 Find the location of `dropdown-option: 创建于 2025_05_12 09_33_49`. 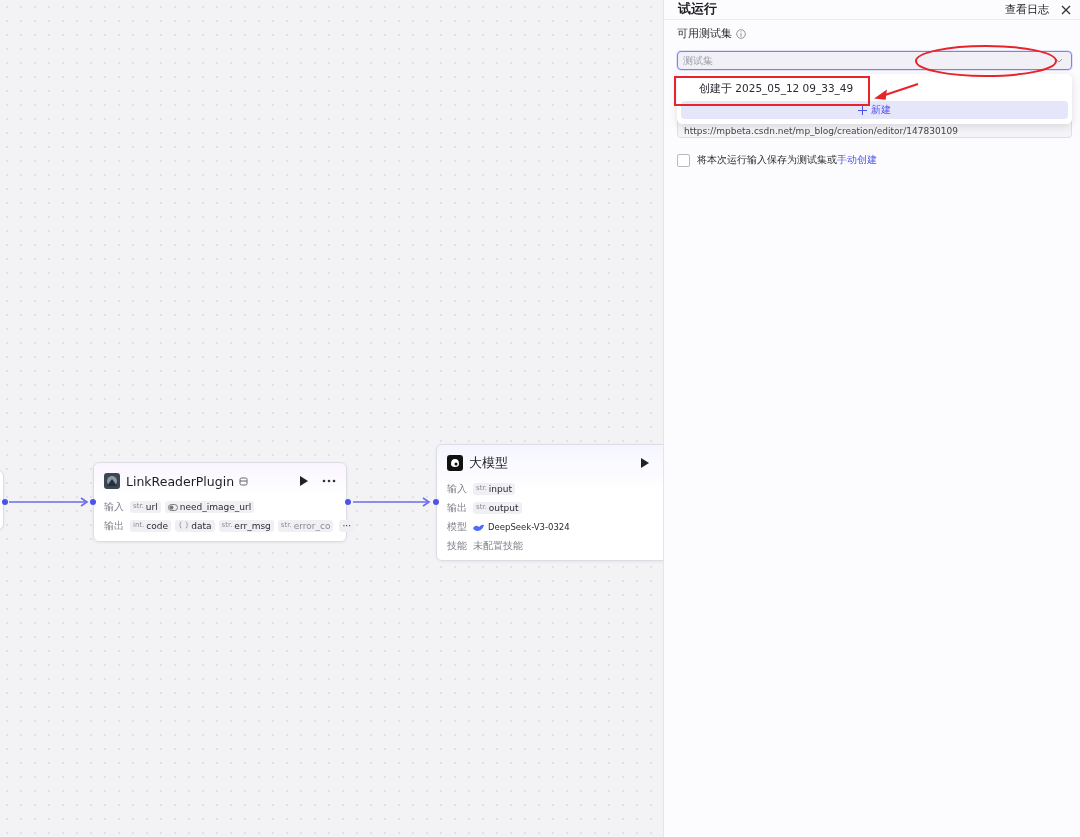

dropdown-option: 创建于 2025_05_12 09_33_49 is located at coordinates (874, 88).